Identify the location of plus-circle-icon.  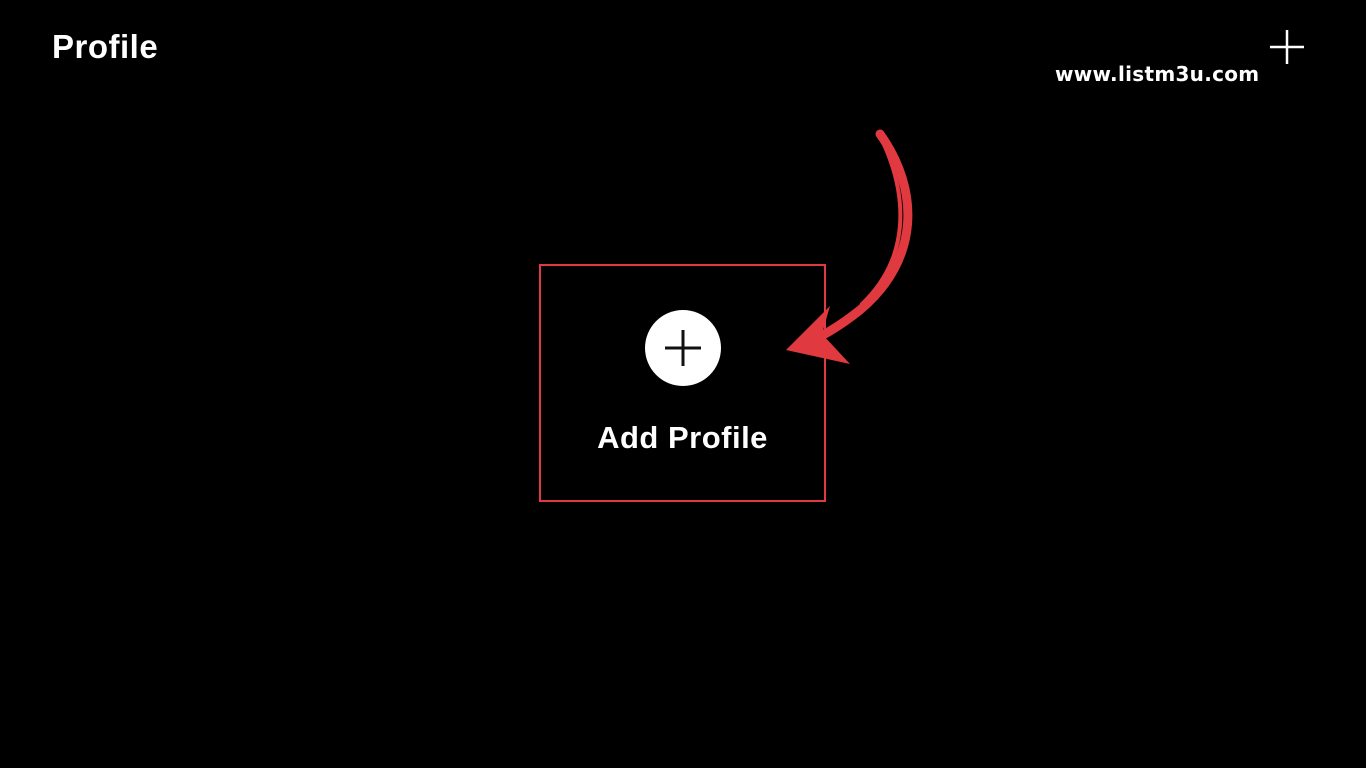
(683, 348).